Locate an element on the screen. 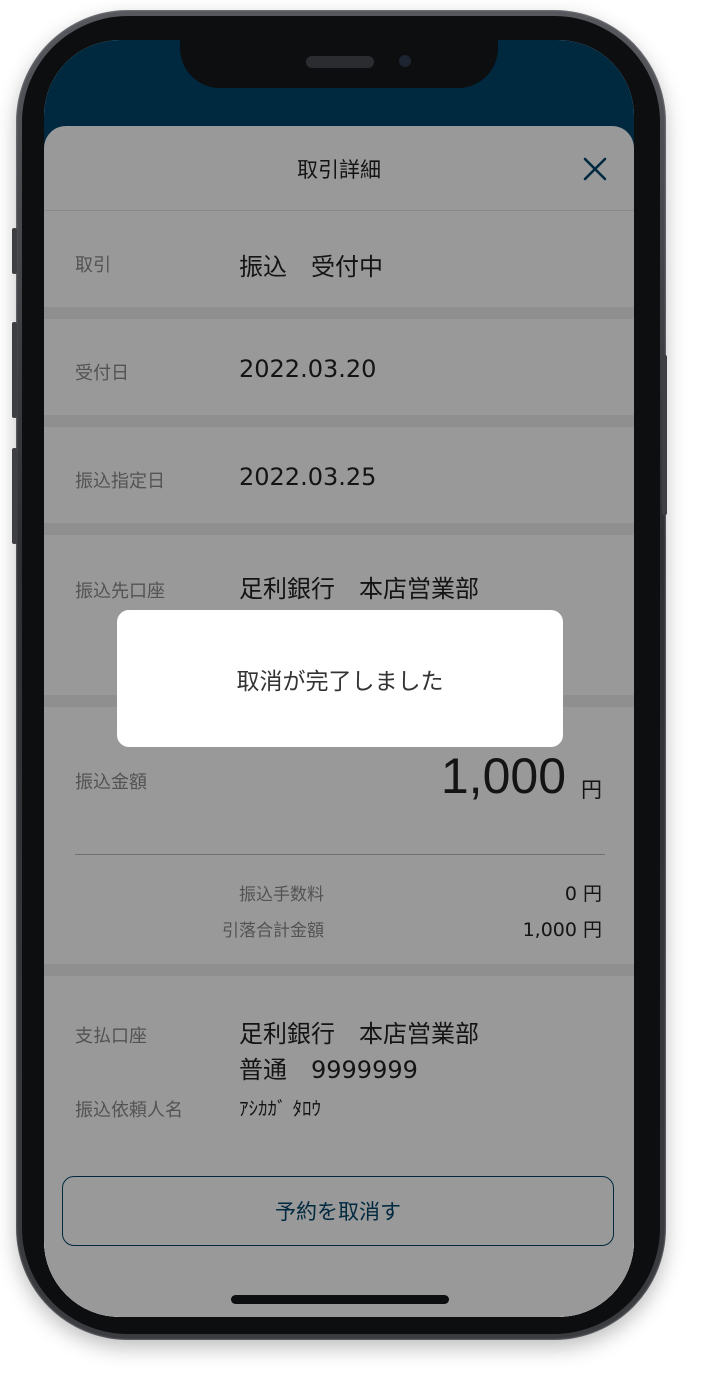  front-camera is located at coordinates (405, 61).